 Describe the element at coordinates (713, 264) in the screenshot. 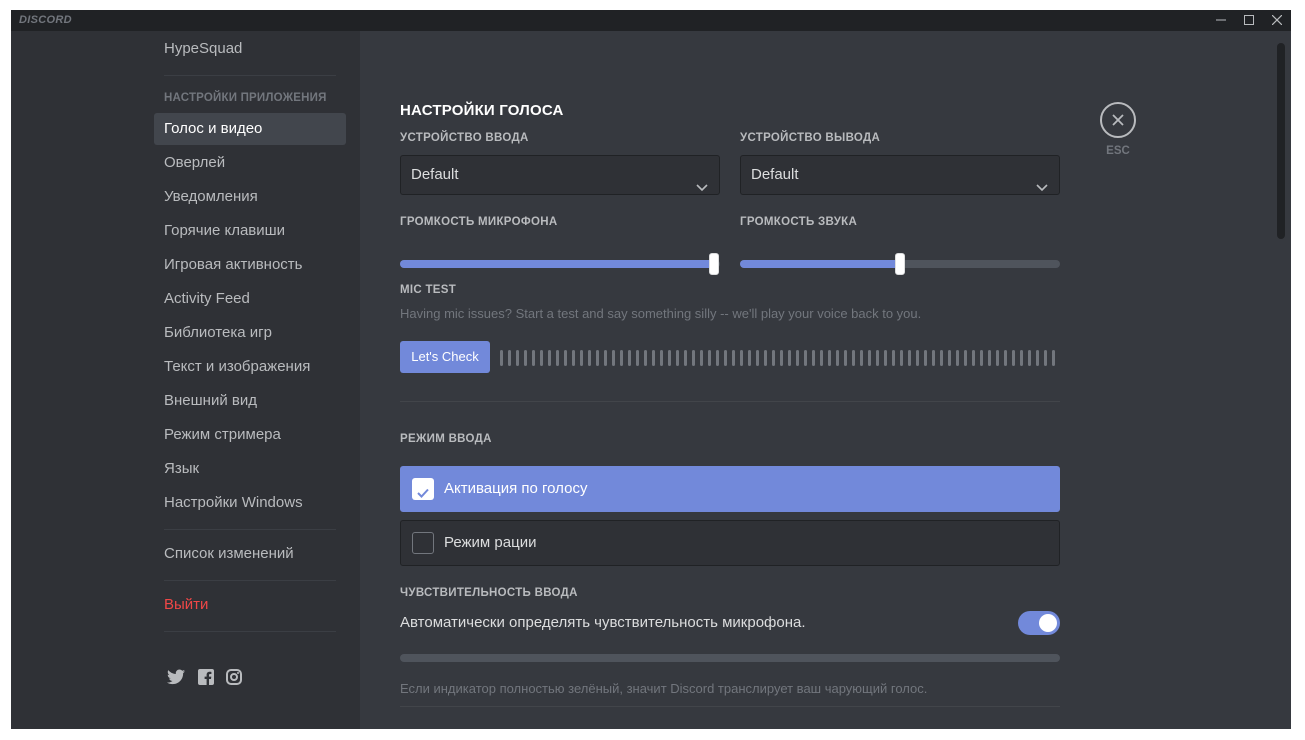

I see `mic-volume-handle` at that location.